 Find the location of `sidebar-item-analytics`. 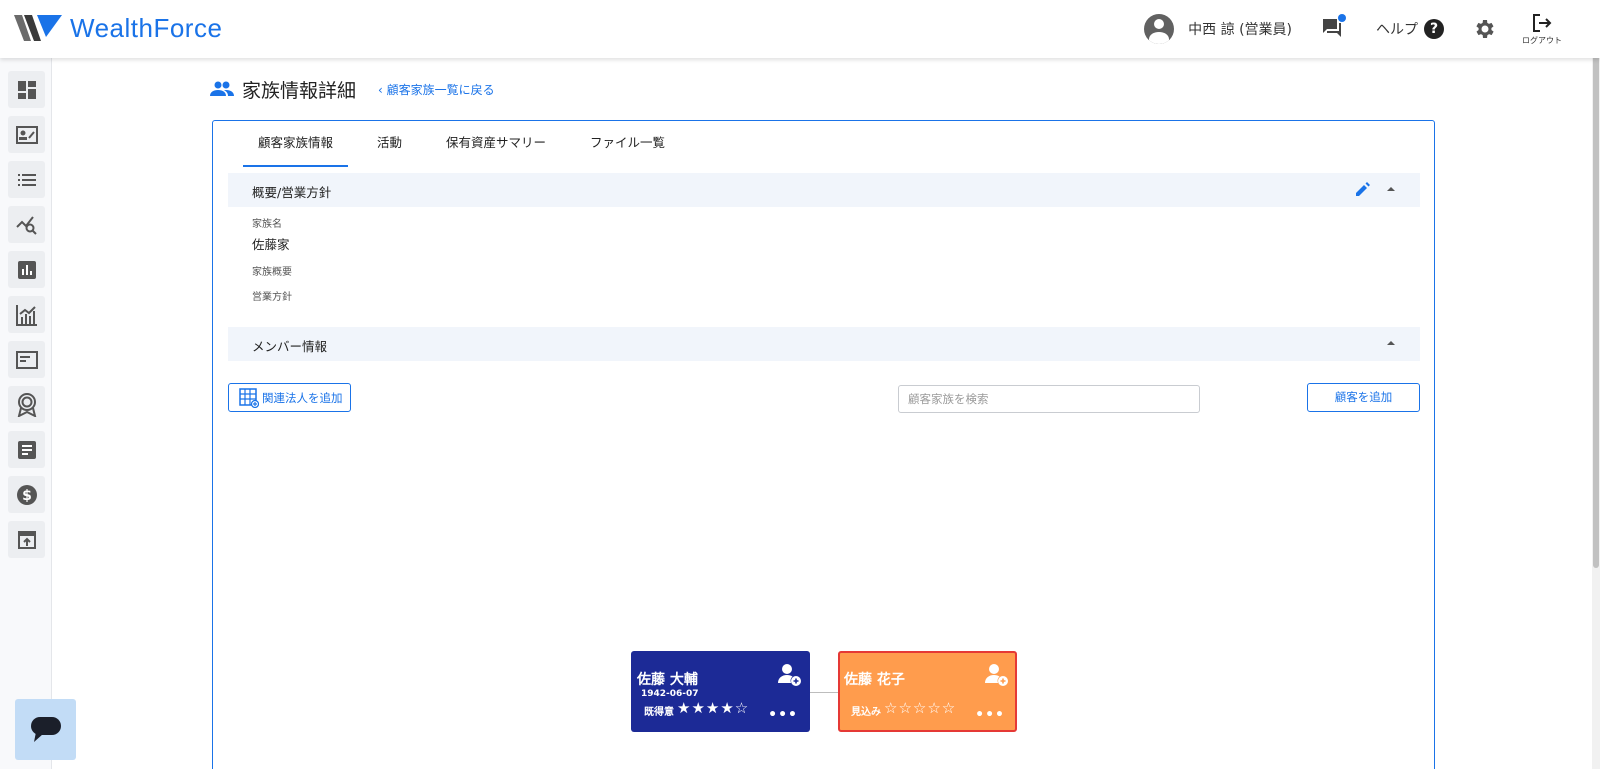

sidebar-item-analytics is located at coordinates (26, 224).